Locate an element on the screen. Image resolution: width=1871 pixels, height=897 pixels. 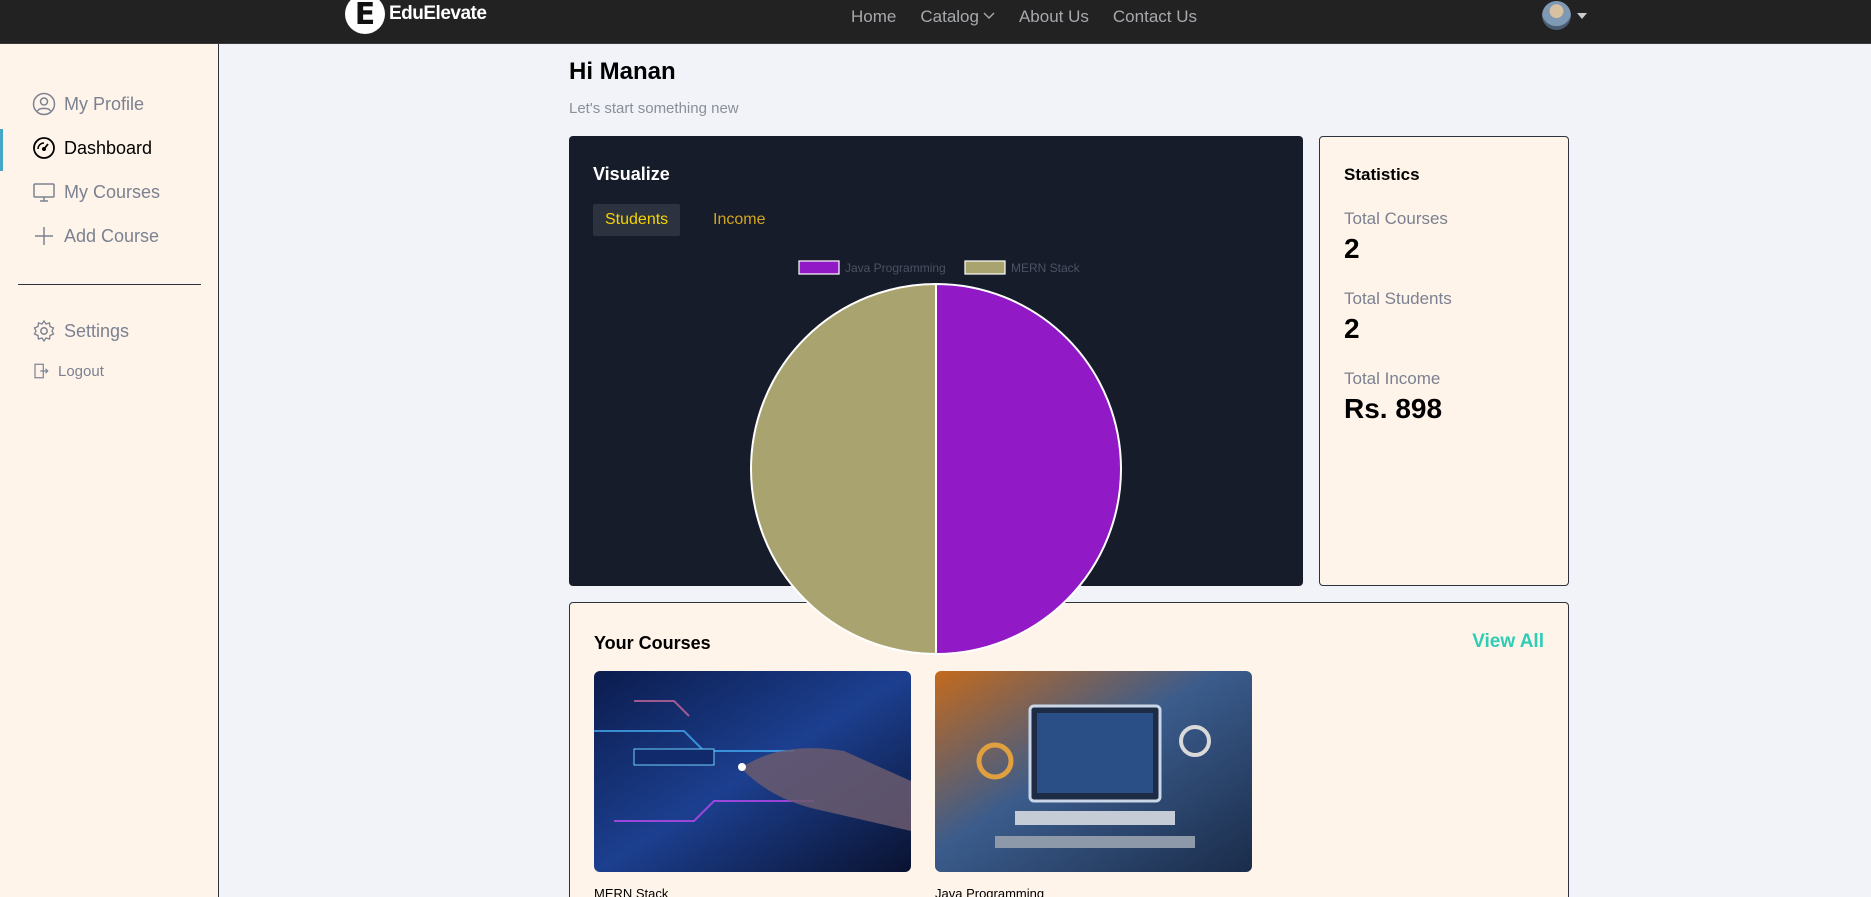
nav-links: Home Catalog About Us Contact Us is located at coordinates (1036, 17).